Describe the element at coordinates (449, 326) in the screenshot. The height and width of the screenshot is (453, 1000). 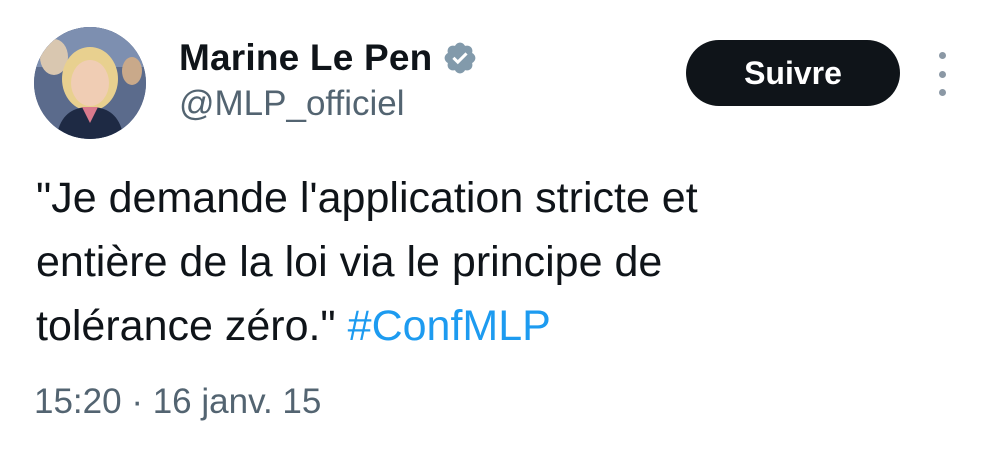
I see `hashtag-link: #ConfMLP` at that location.